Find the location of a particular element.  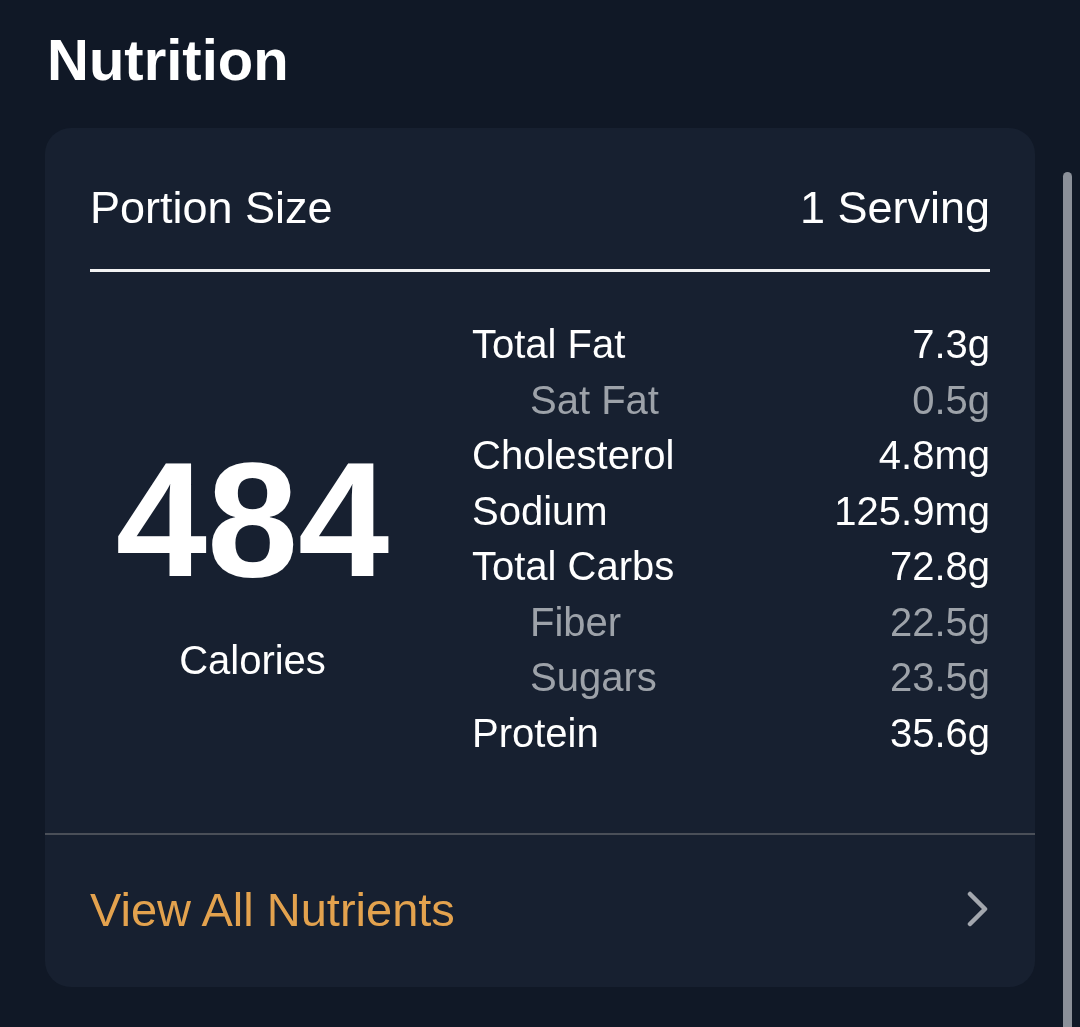

nutrient-amount: 0.5g is located at coordinates (951, 400).